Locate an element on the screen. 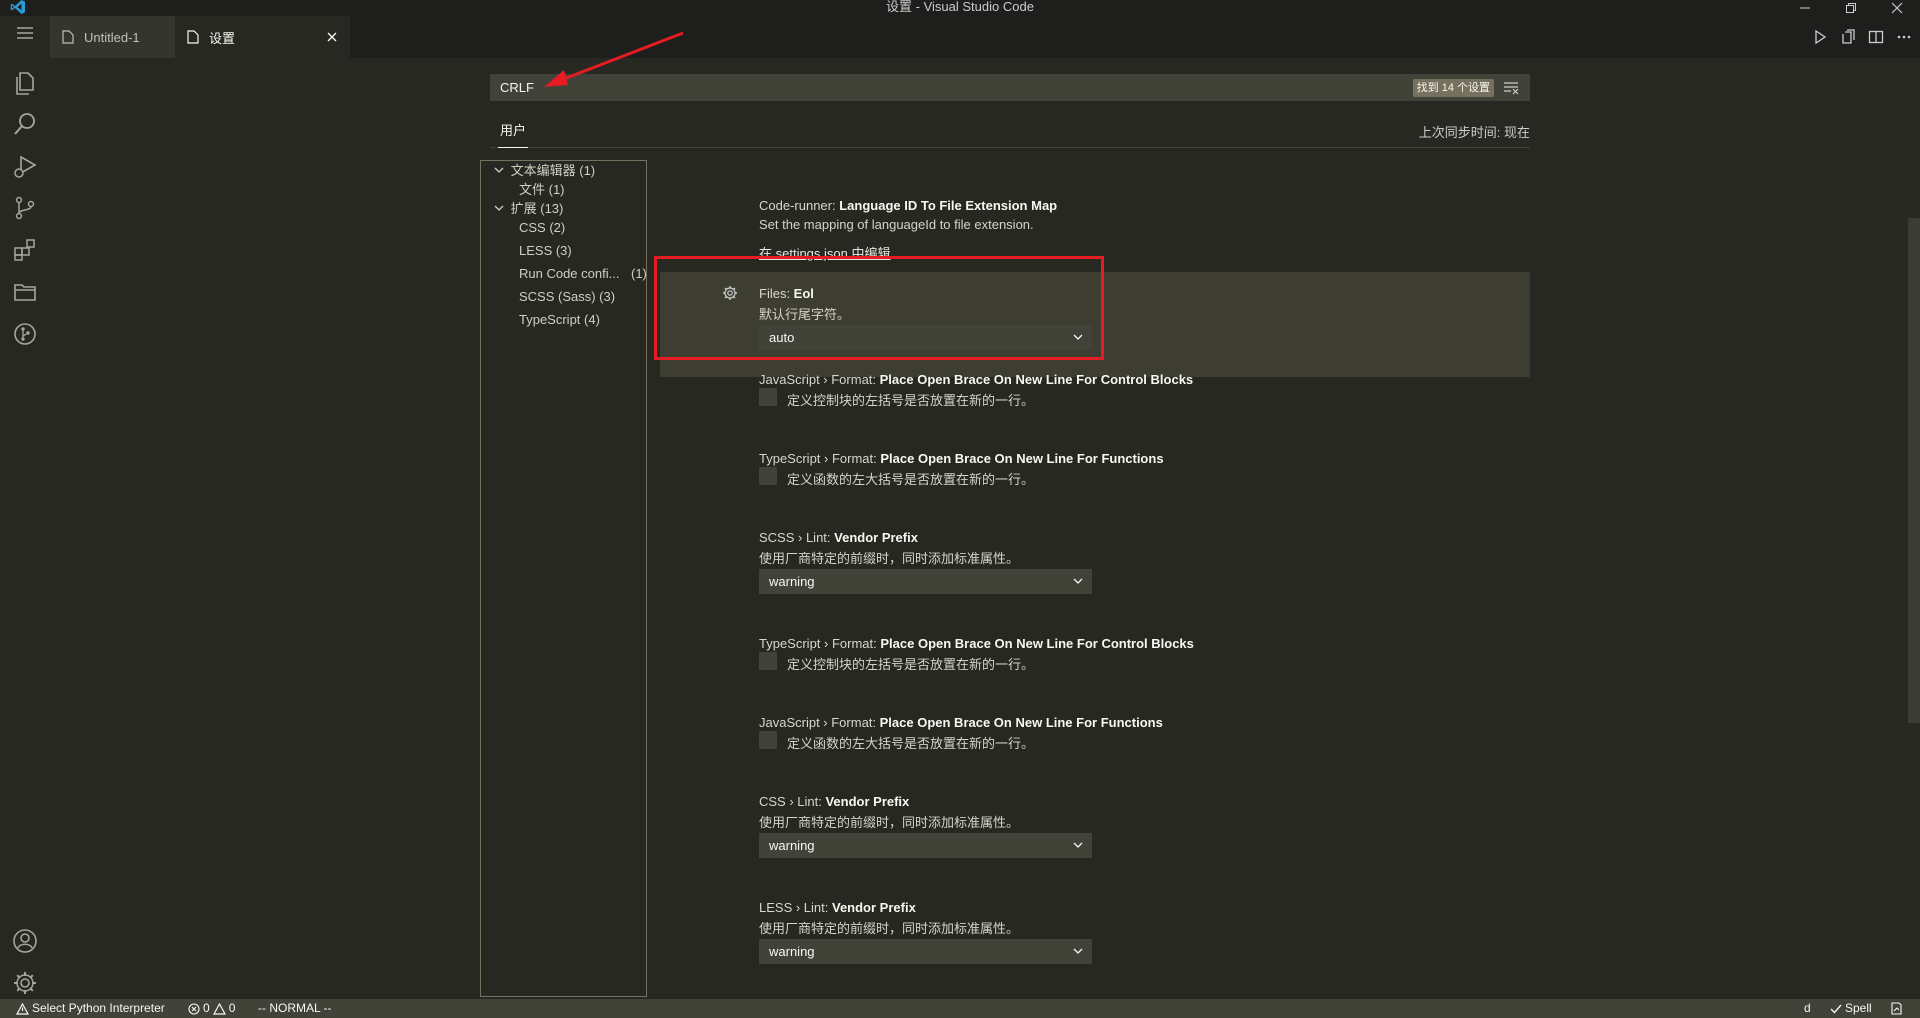  extensions-icon is located at coordinates (25, 250).